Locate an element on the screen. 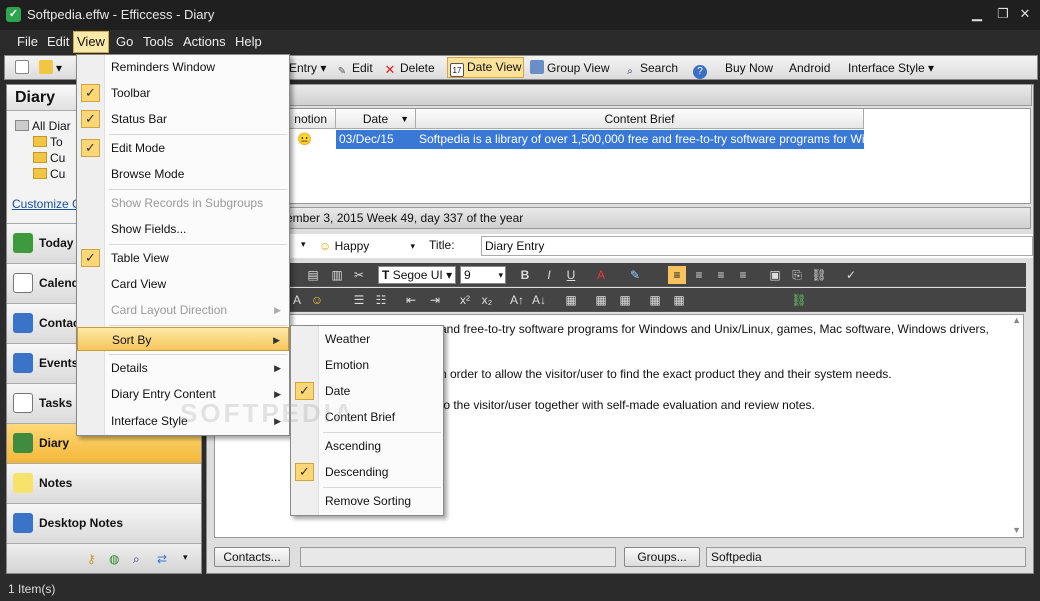 The height and width of the screenshot is (601, 1040). restore-button: ❐ is located at coordinates (1003, 14).